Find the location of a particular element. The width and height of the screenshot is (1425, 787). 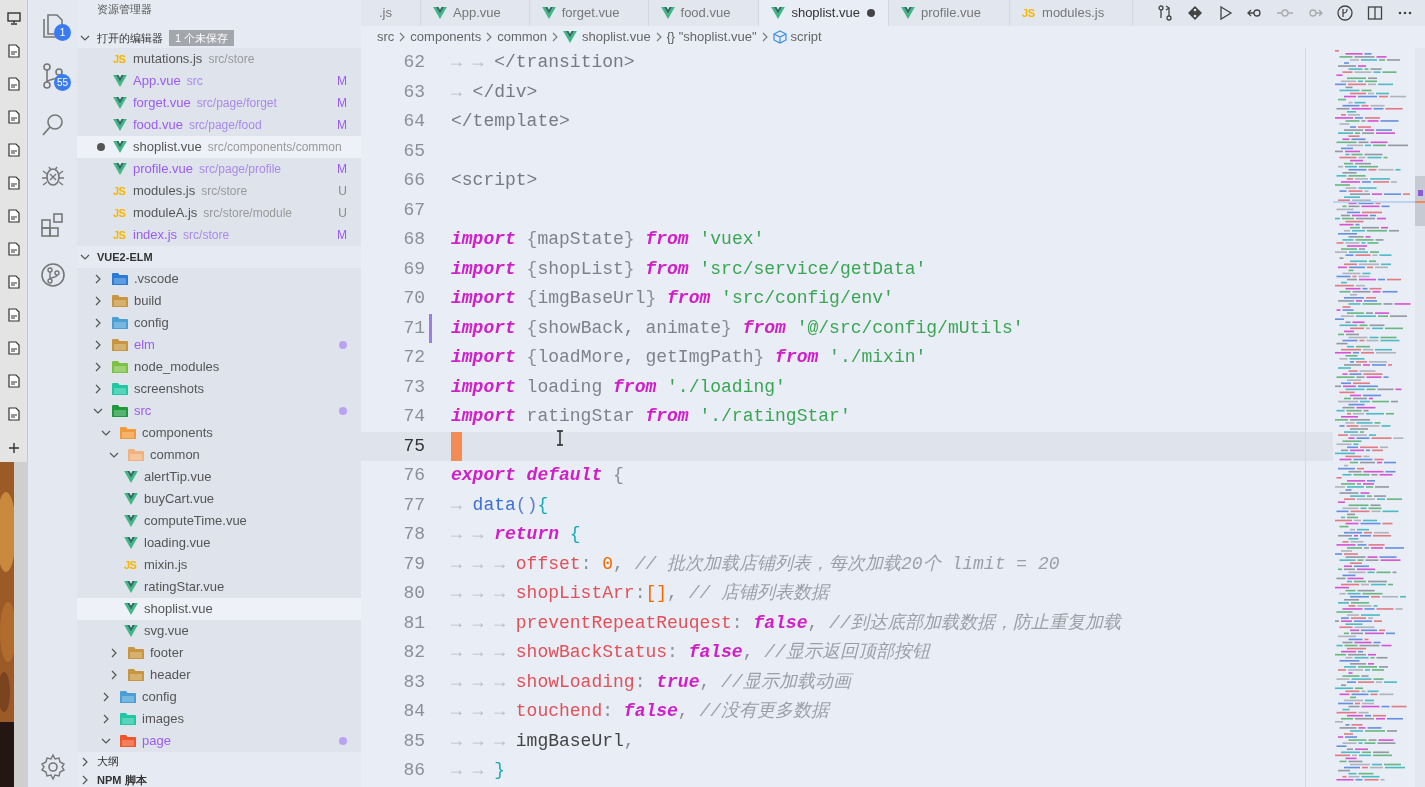

activity-bar-item: 55 is located at coordinates (52, 75).